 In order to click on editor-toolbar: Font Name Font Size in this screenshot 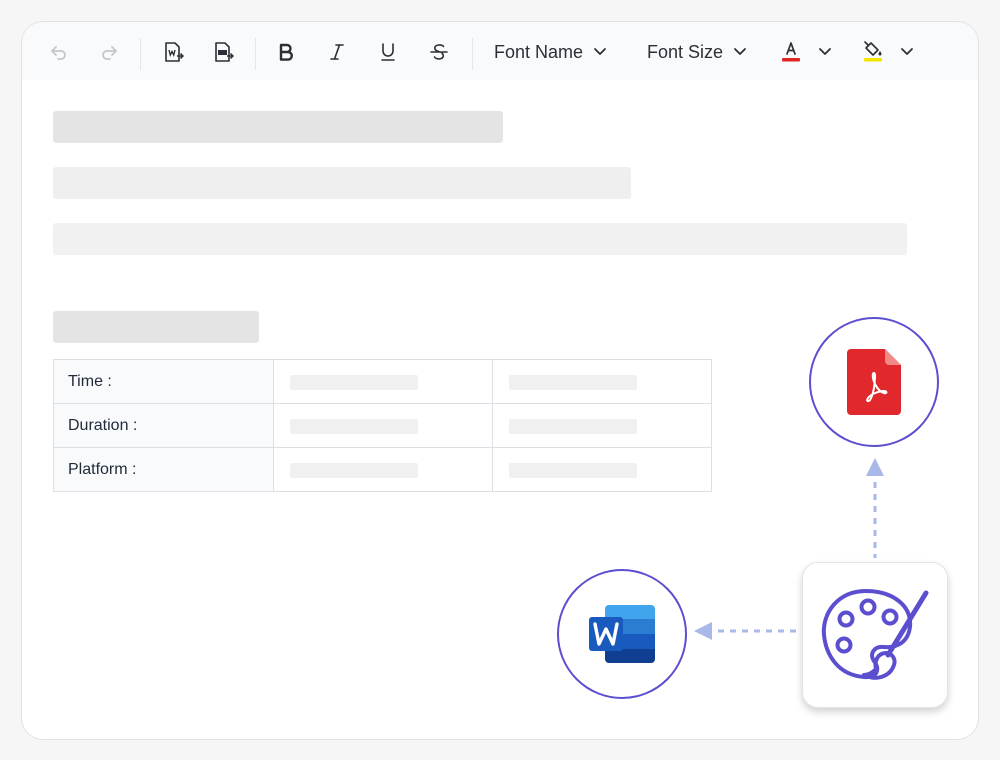, I will do `click(500, 51)`.